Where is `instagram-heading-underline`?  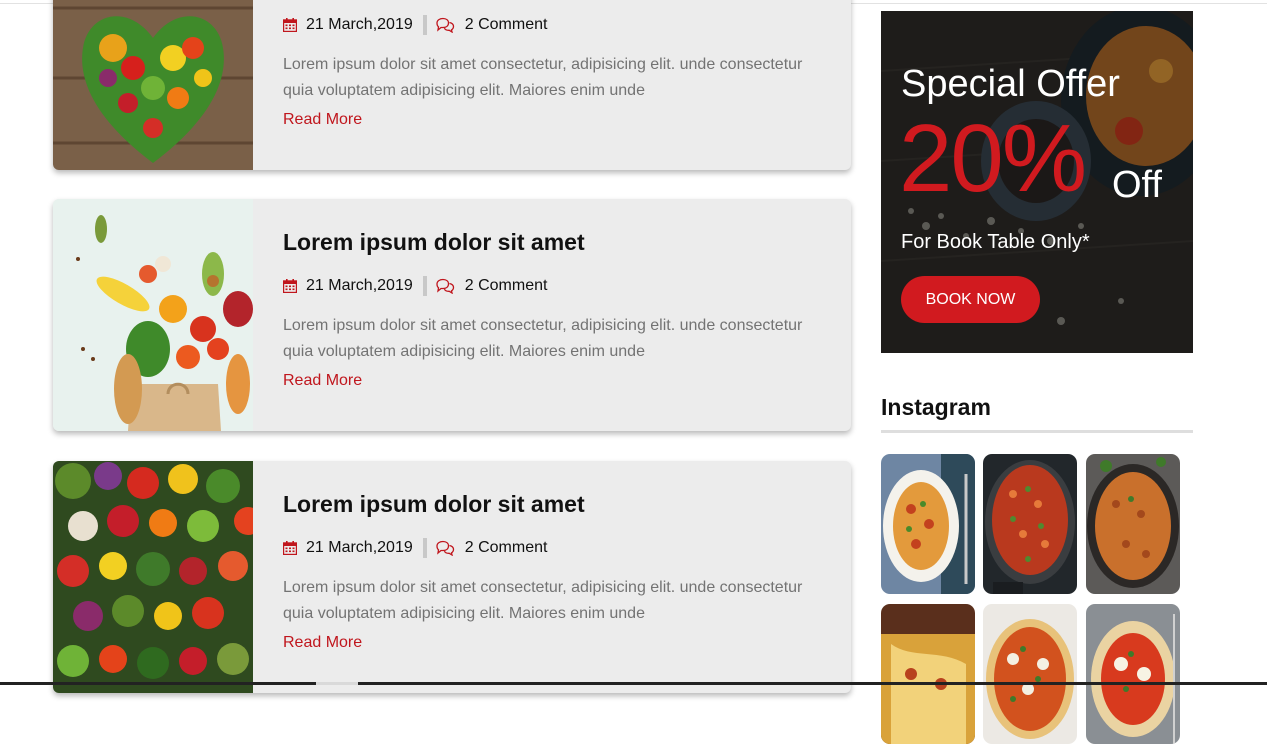
instagram-heading-underline is located at coordinates (1037, 431).